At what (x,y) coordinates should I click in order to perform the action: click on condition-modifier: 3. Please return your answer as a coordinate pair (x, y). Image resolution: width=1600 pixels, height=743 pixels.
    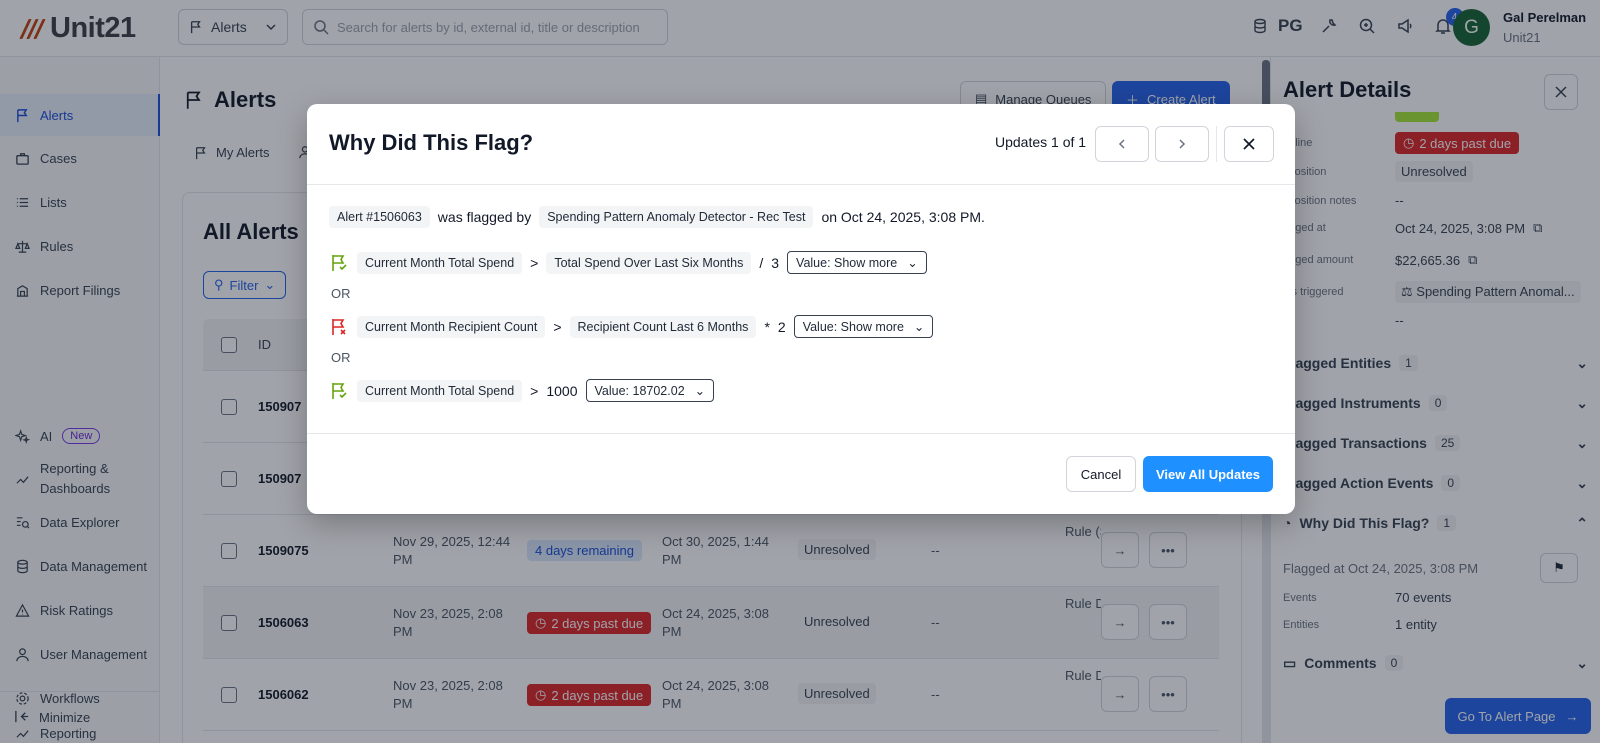
    Looking at the image, I should click on (775, 262).